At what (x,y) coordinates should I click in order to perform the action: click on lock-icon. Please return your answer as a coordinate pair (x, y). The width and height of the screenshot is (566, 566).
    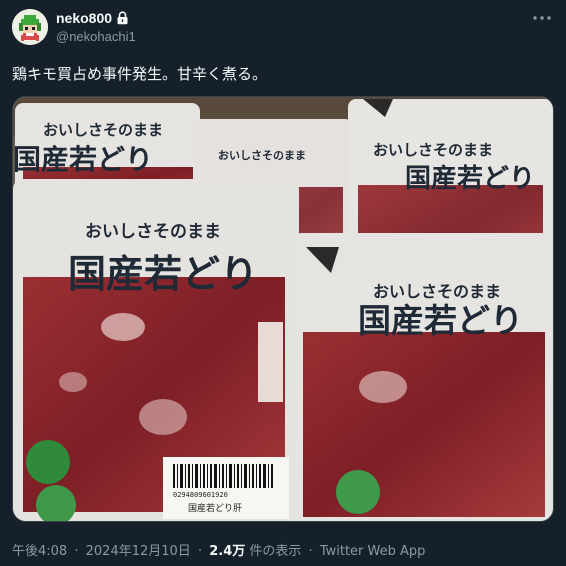
    Looking at the image, I should click on (122, 18).